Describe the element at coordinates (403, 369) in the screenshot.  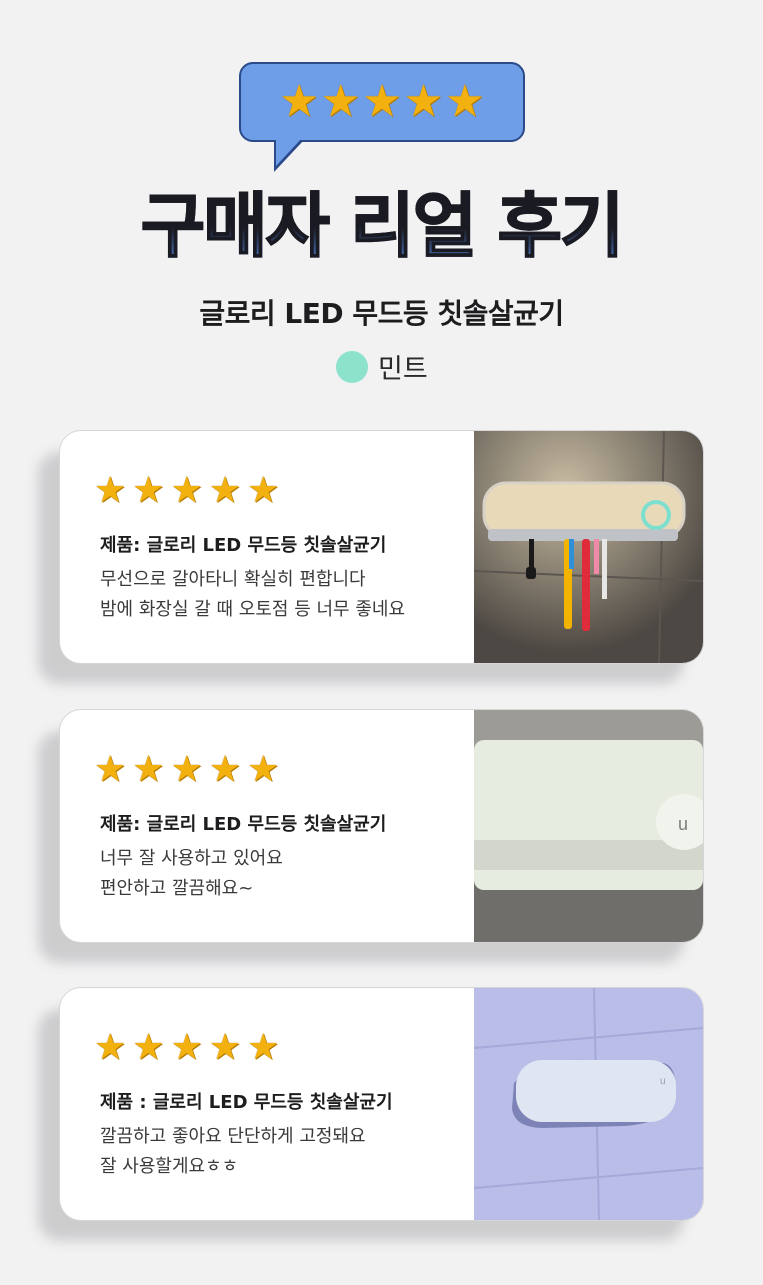
I see `color-label: 민트` at that location.